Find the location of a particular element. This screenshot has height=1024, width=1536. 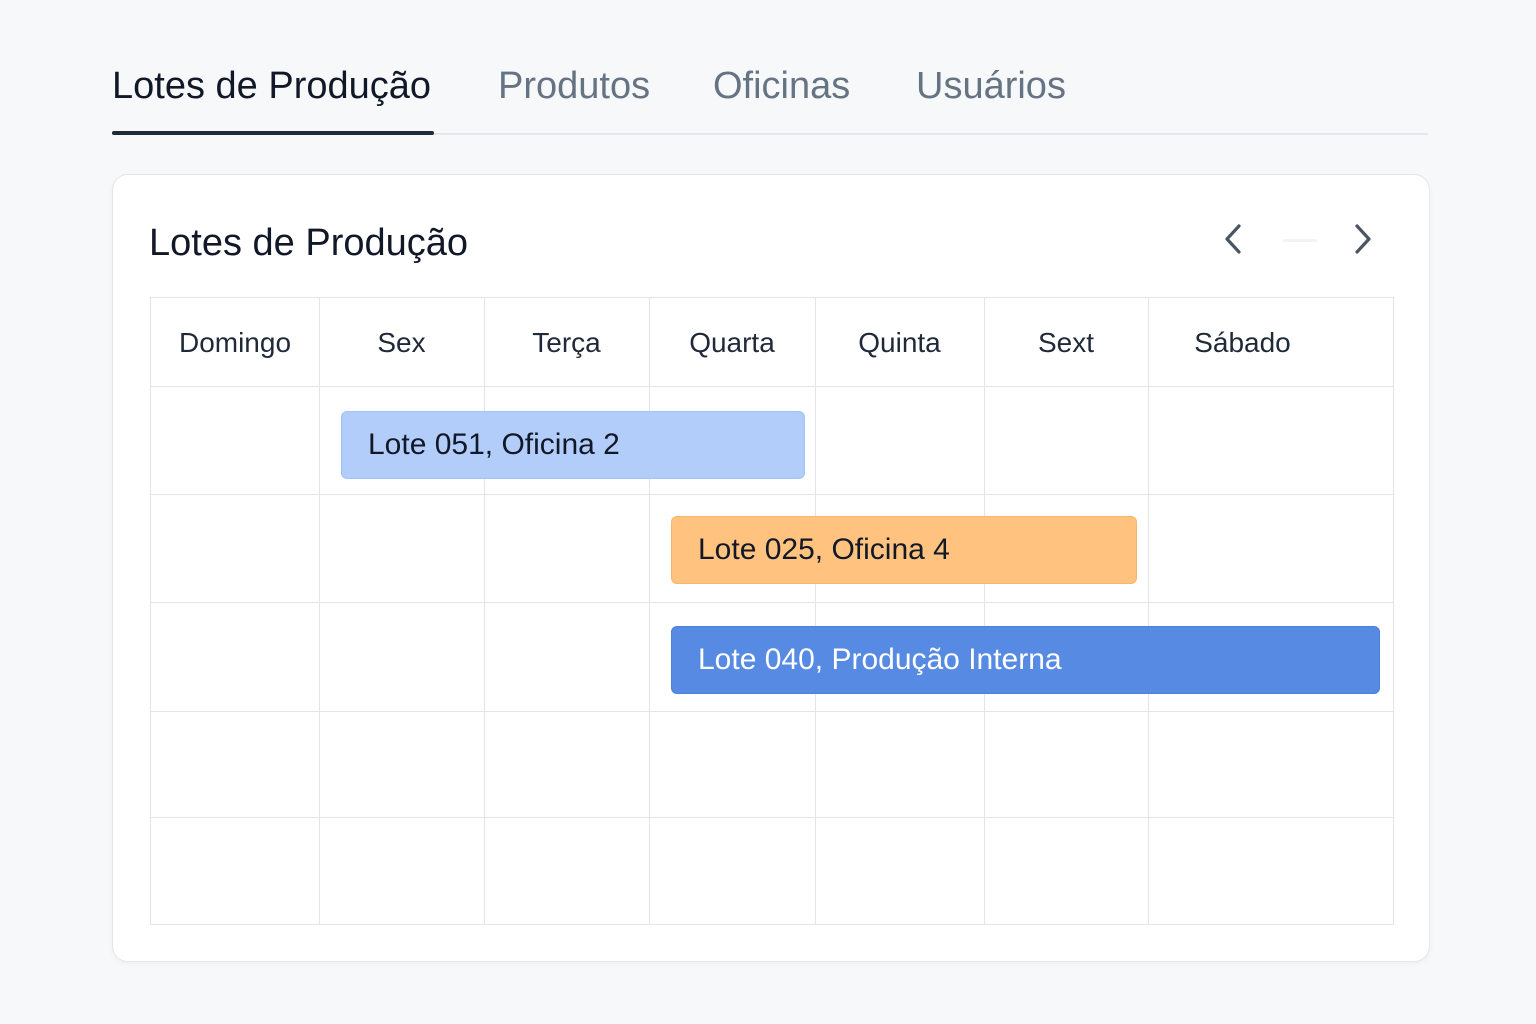

event-lote-025: Lote 025, Oficina 4 is located at coordinates (904, 550).